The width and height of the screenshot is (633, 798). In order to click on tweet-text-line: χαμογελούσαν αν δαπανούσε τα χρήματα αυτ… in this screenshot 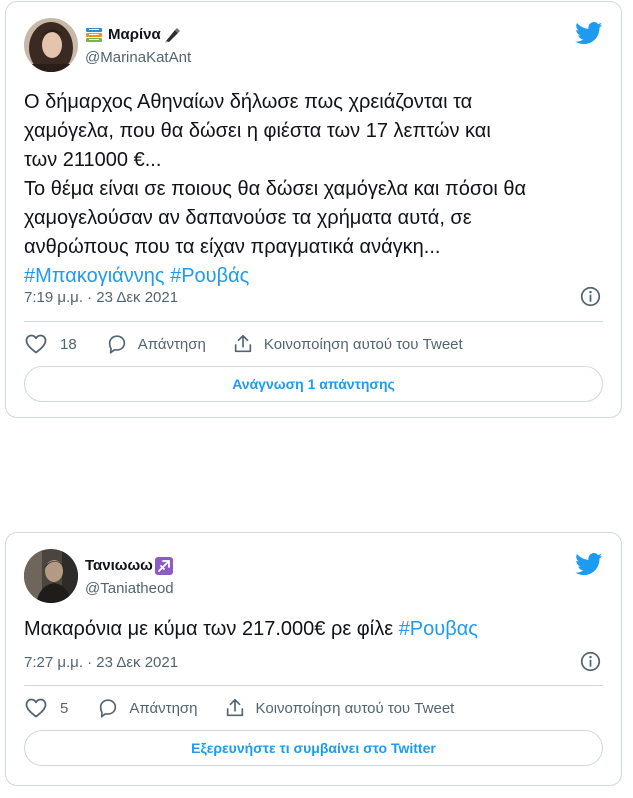, I will do `click(248, 218)`.